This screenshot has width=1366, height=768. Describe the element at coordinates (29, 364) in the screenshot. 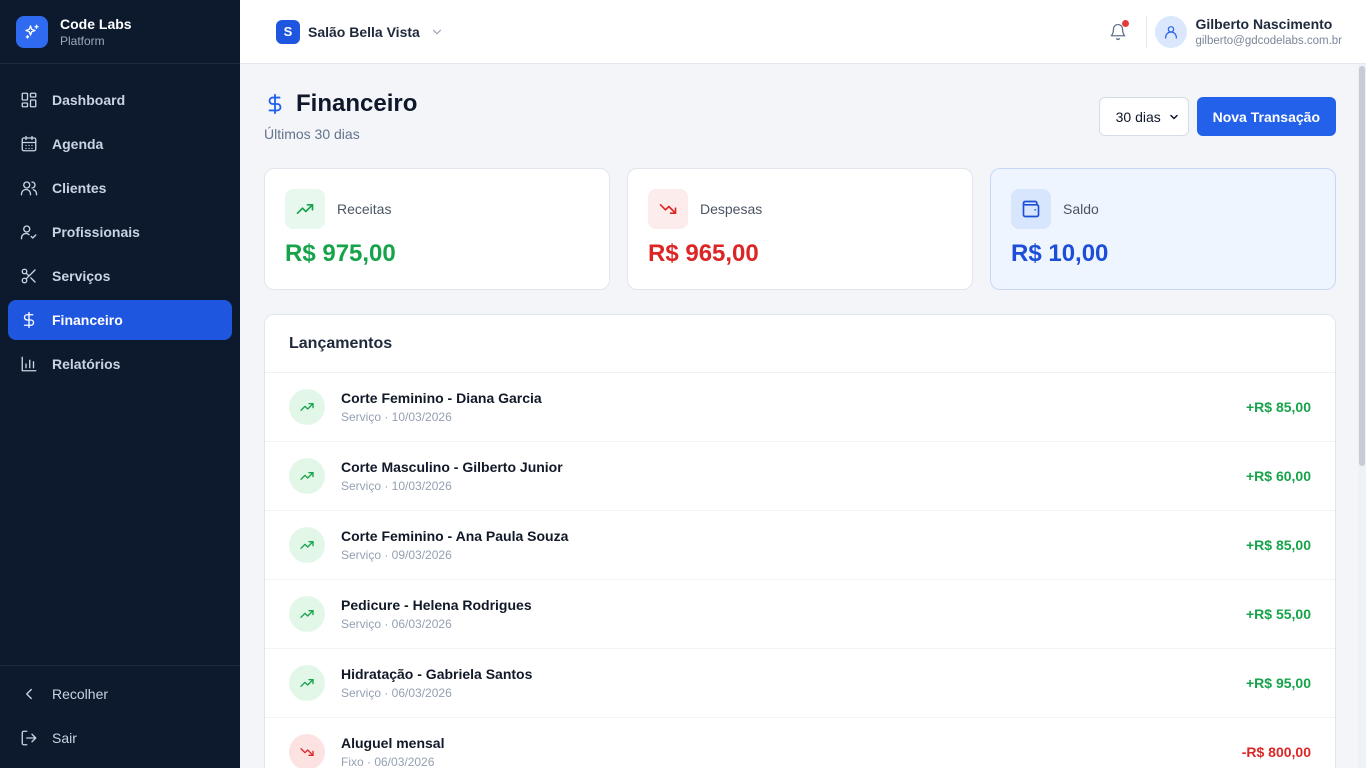

I see `bar-chart-icon` at that location.